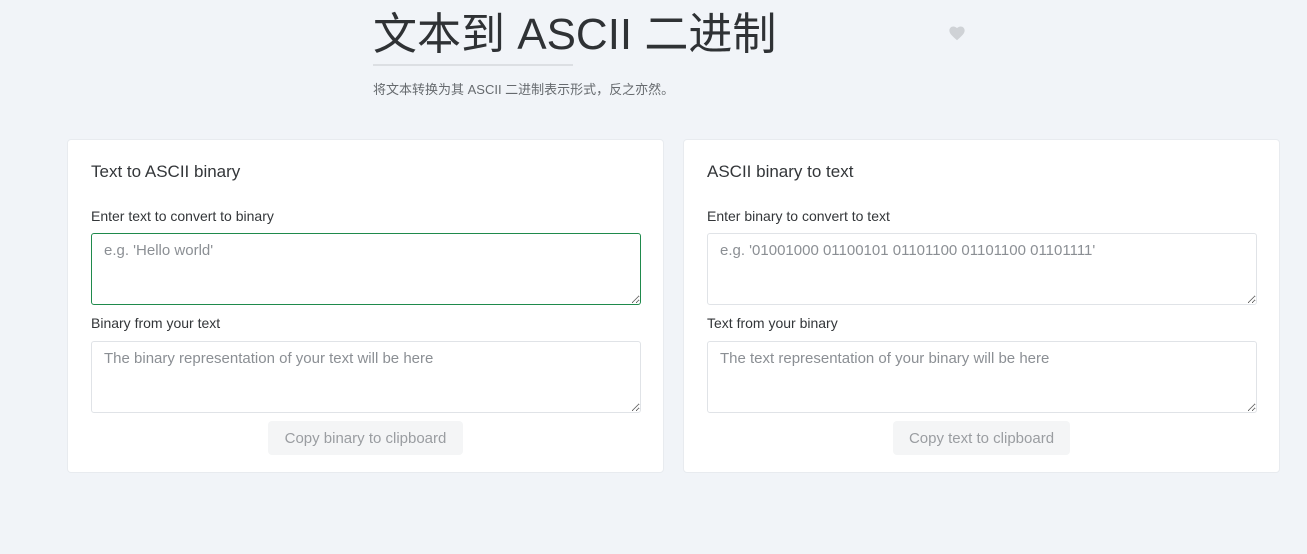 This screenshot has width=1307, height=554. I want to click on binary-input-label: Enter binary to convert to text, so click(798, 216).